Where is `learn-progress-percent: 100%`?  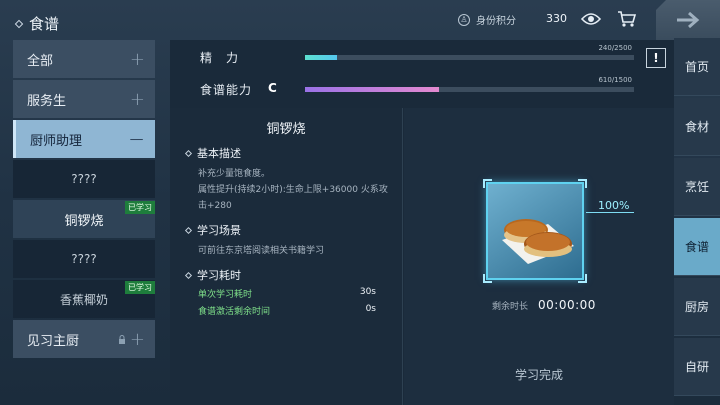
learn-progress-percent: 100% is located at coordinates (614, 205).